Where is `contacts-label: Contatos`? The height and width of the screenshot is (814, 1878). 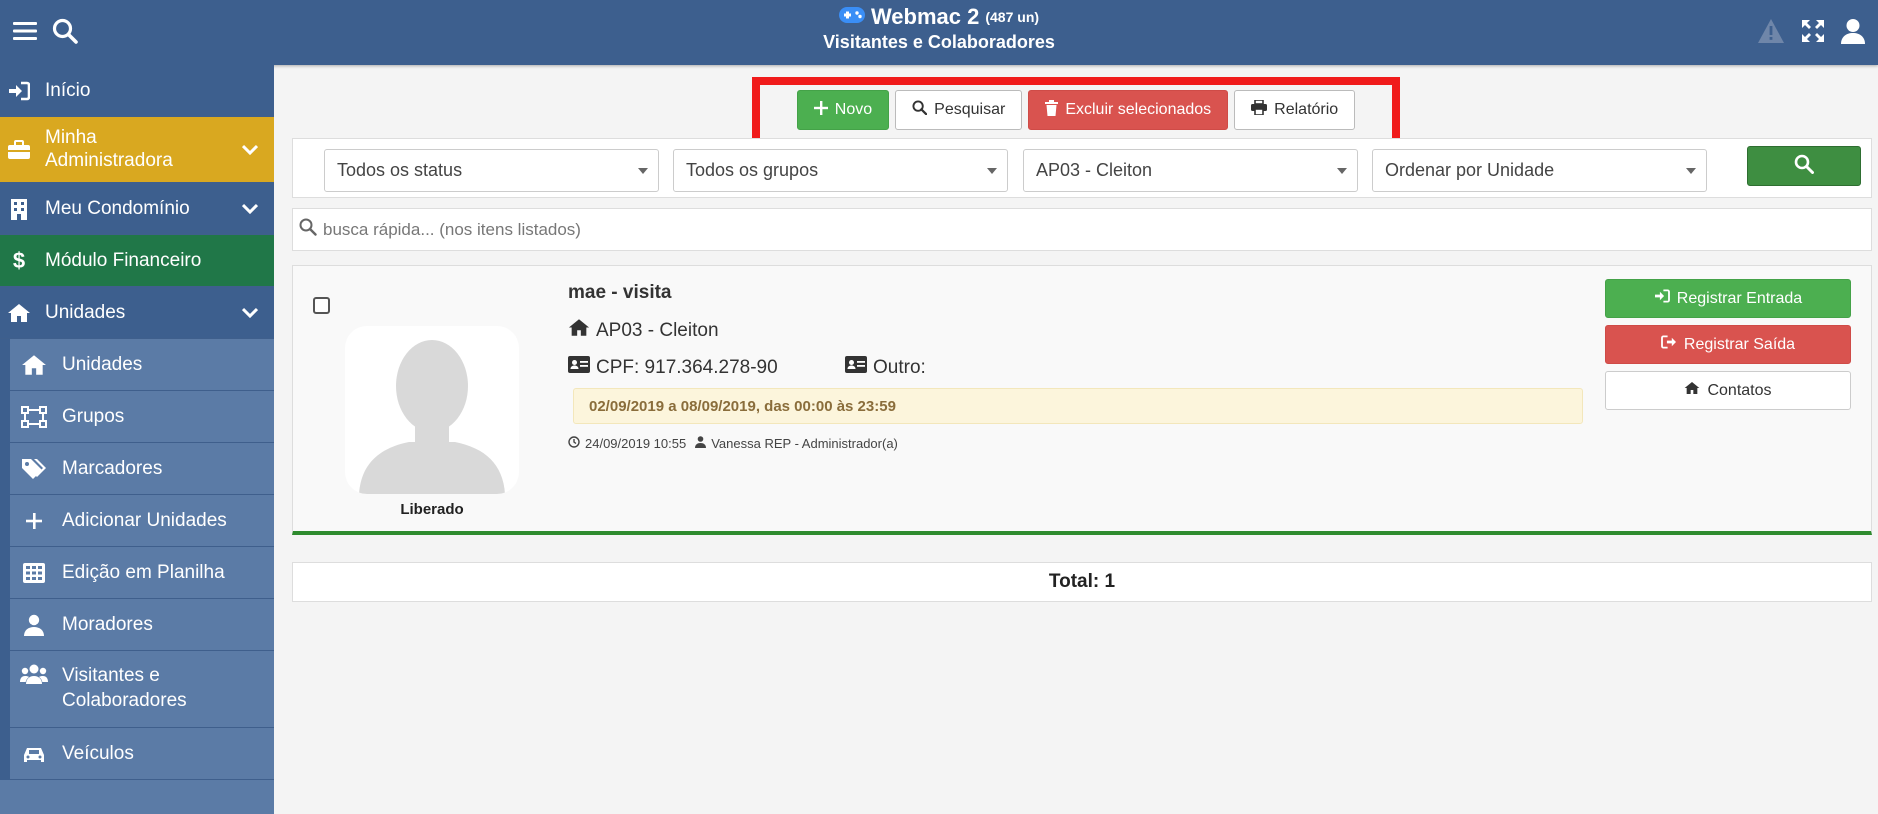
contacts-label: Contatos is located at coordinates (1739, 390).